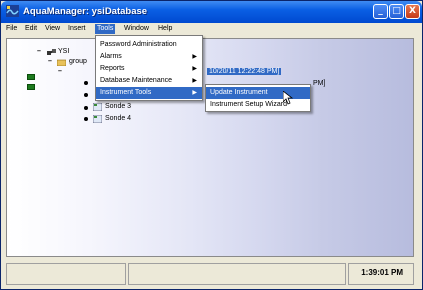 Image resolution: width=423 pixels, height=290 pixels. I want to click on minimize-icon: _, so click(380, 11).